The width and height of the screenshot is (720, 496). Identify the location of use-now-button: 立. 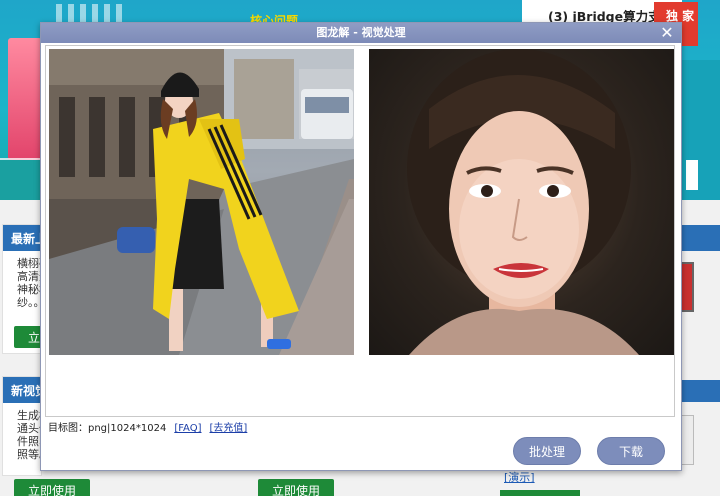
(28, 337).